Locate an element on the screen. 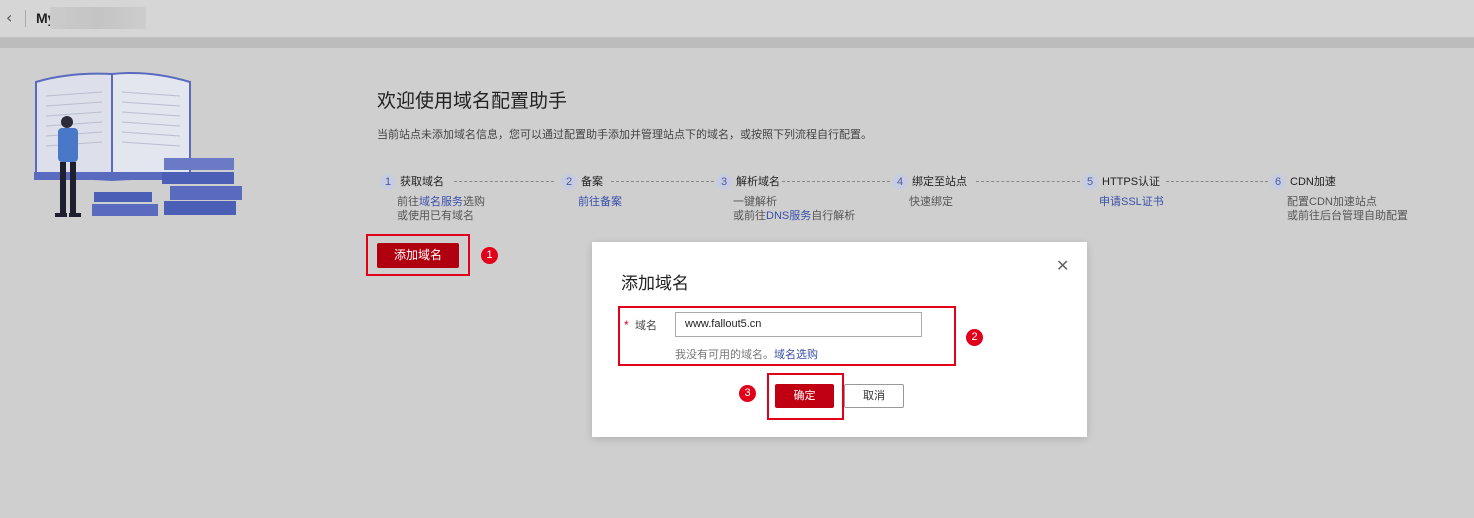 The image size is (1474, 518). step-get-domain: 1 获取域名 前往域名服务选购 或使用已有域名 is located at coordinates (432, 197).